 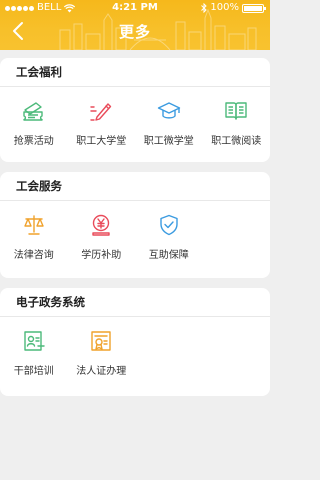 I want to click on ticket-icon, so click(x=33, y=111).